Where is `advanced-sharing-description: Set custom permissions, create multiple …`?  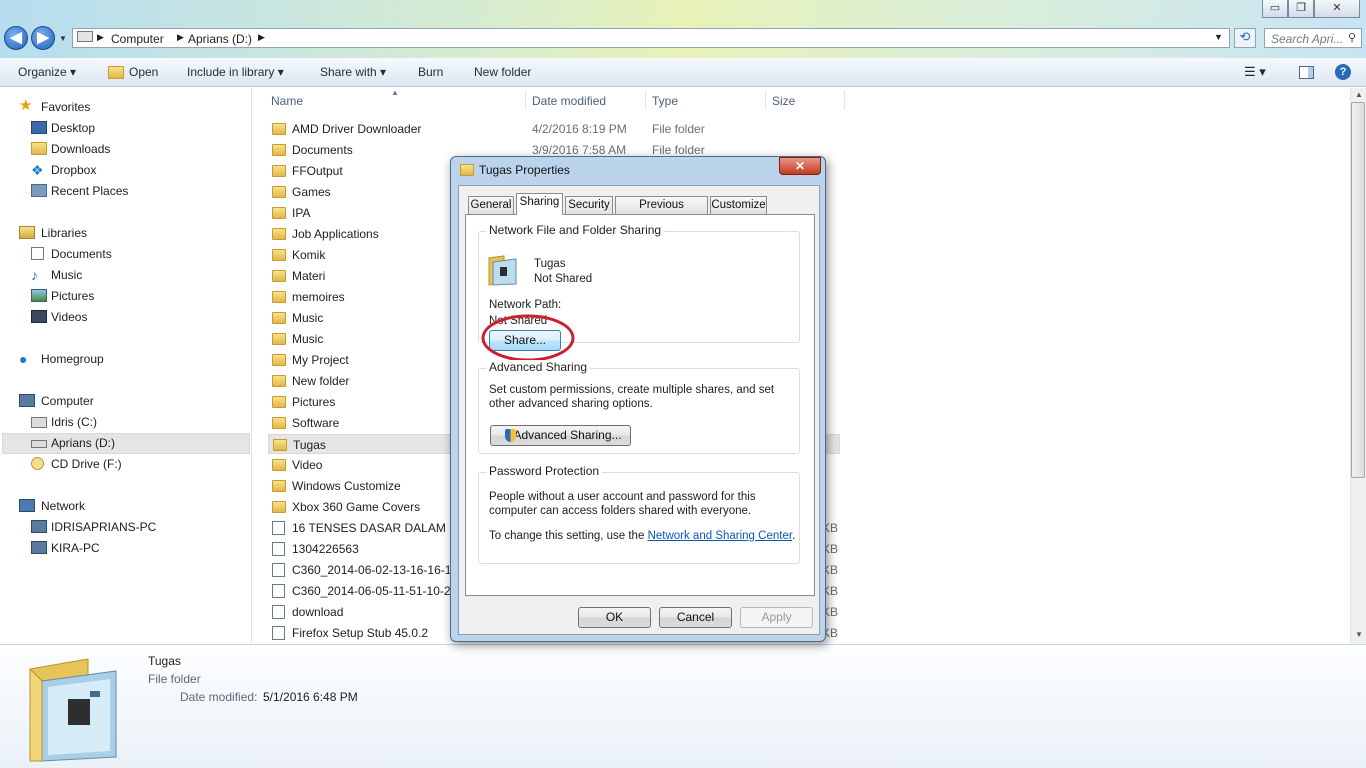
advanced-sharing-description: Set custom permissions, create multiple … is located at coordinates (632, 397).